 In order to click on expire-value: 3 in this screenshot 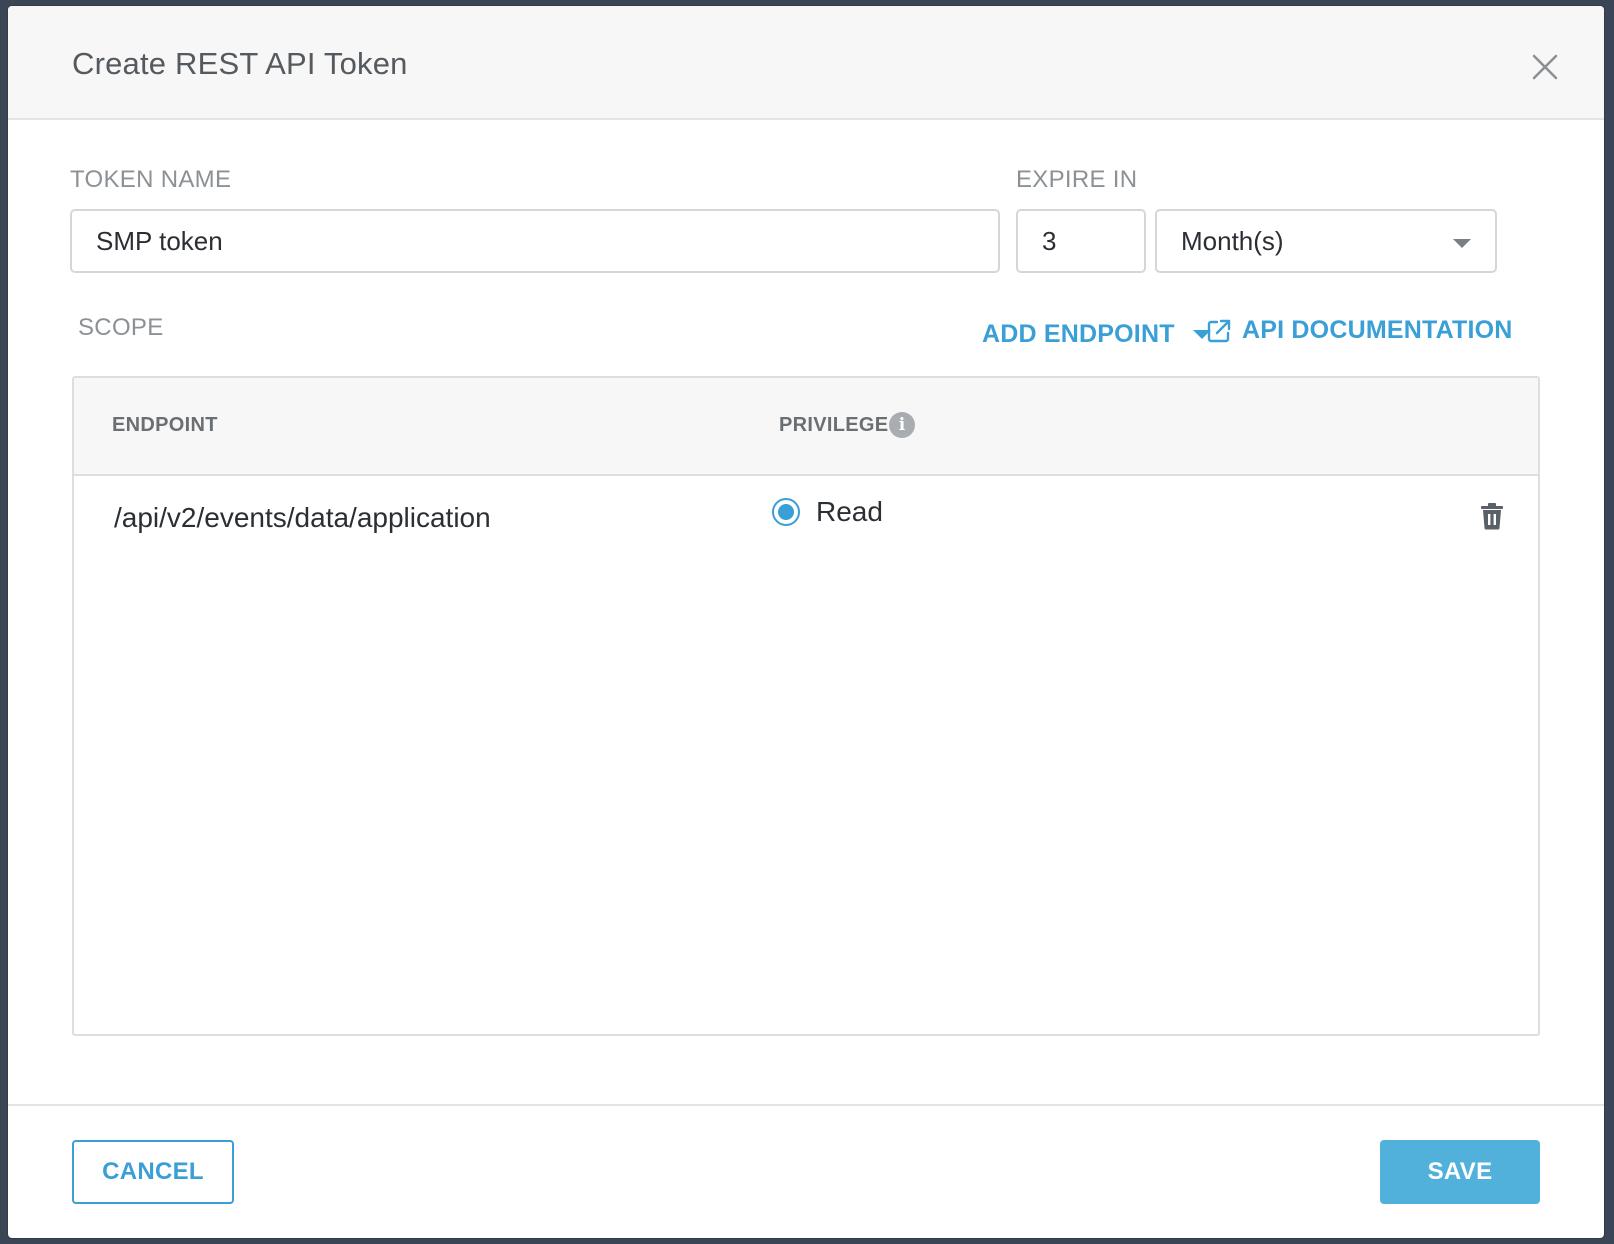, I will do `click(1049, 240)`.